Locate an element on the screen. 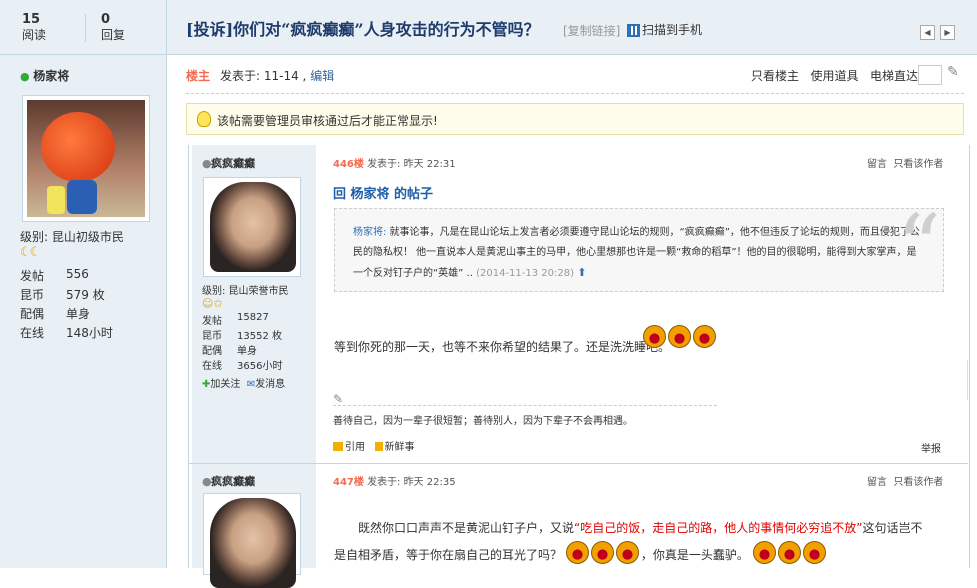 This screenshot has width=977, height=588. reply-floor: 446楼 发表于: 昨天 22:31 is located at coordinates (394, 162).